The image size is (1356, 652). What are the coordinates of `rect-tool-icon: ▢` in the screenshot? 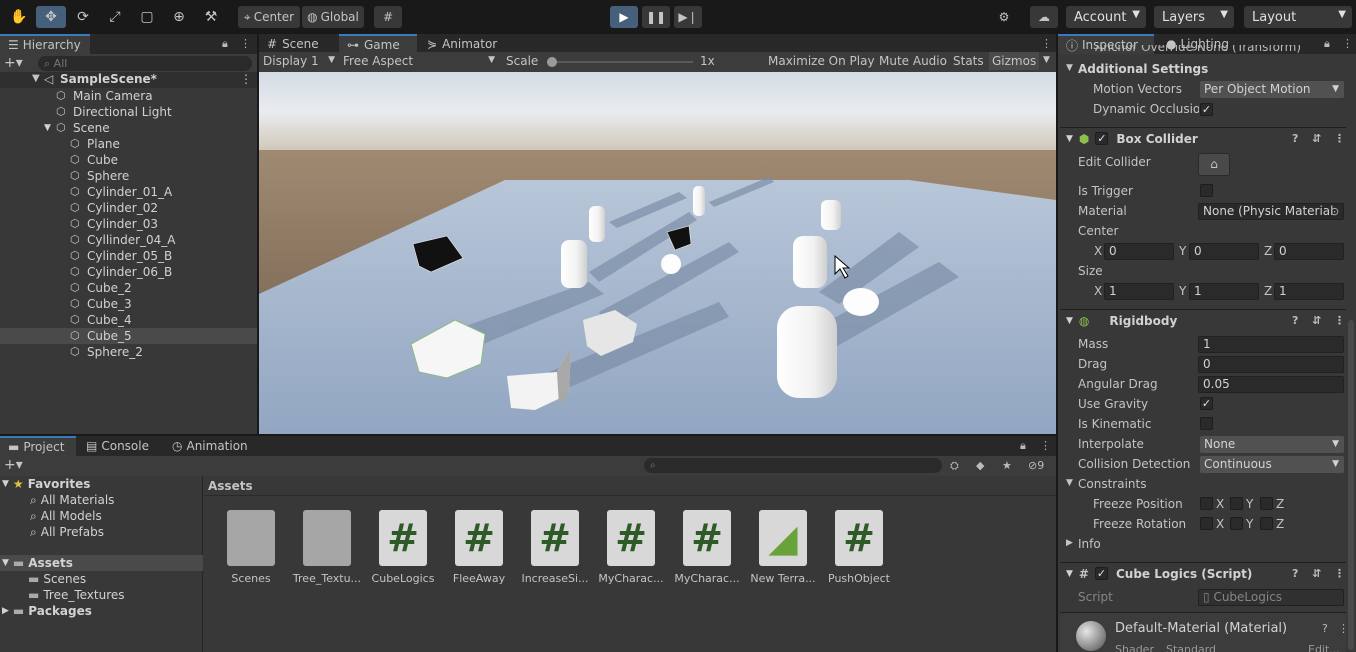 It's located at (147, 17).